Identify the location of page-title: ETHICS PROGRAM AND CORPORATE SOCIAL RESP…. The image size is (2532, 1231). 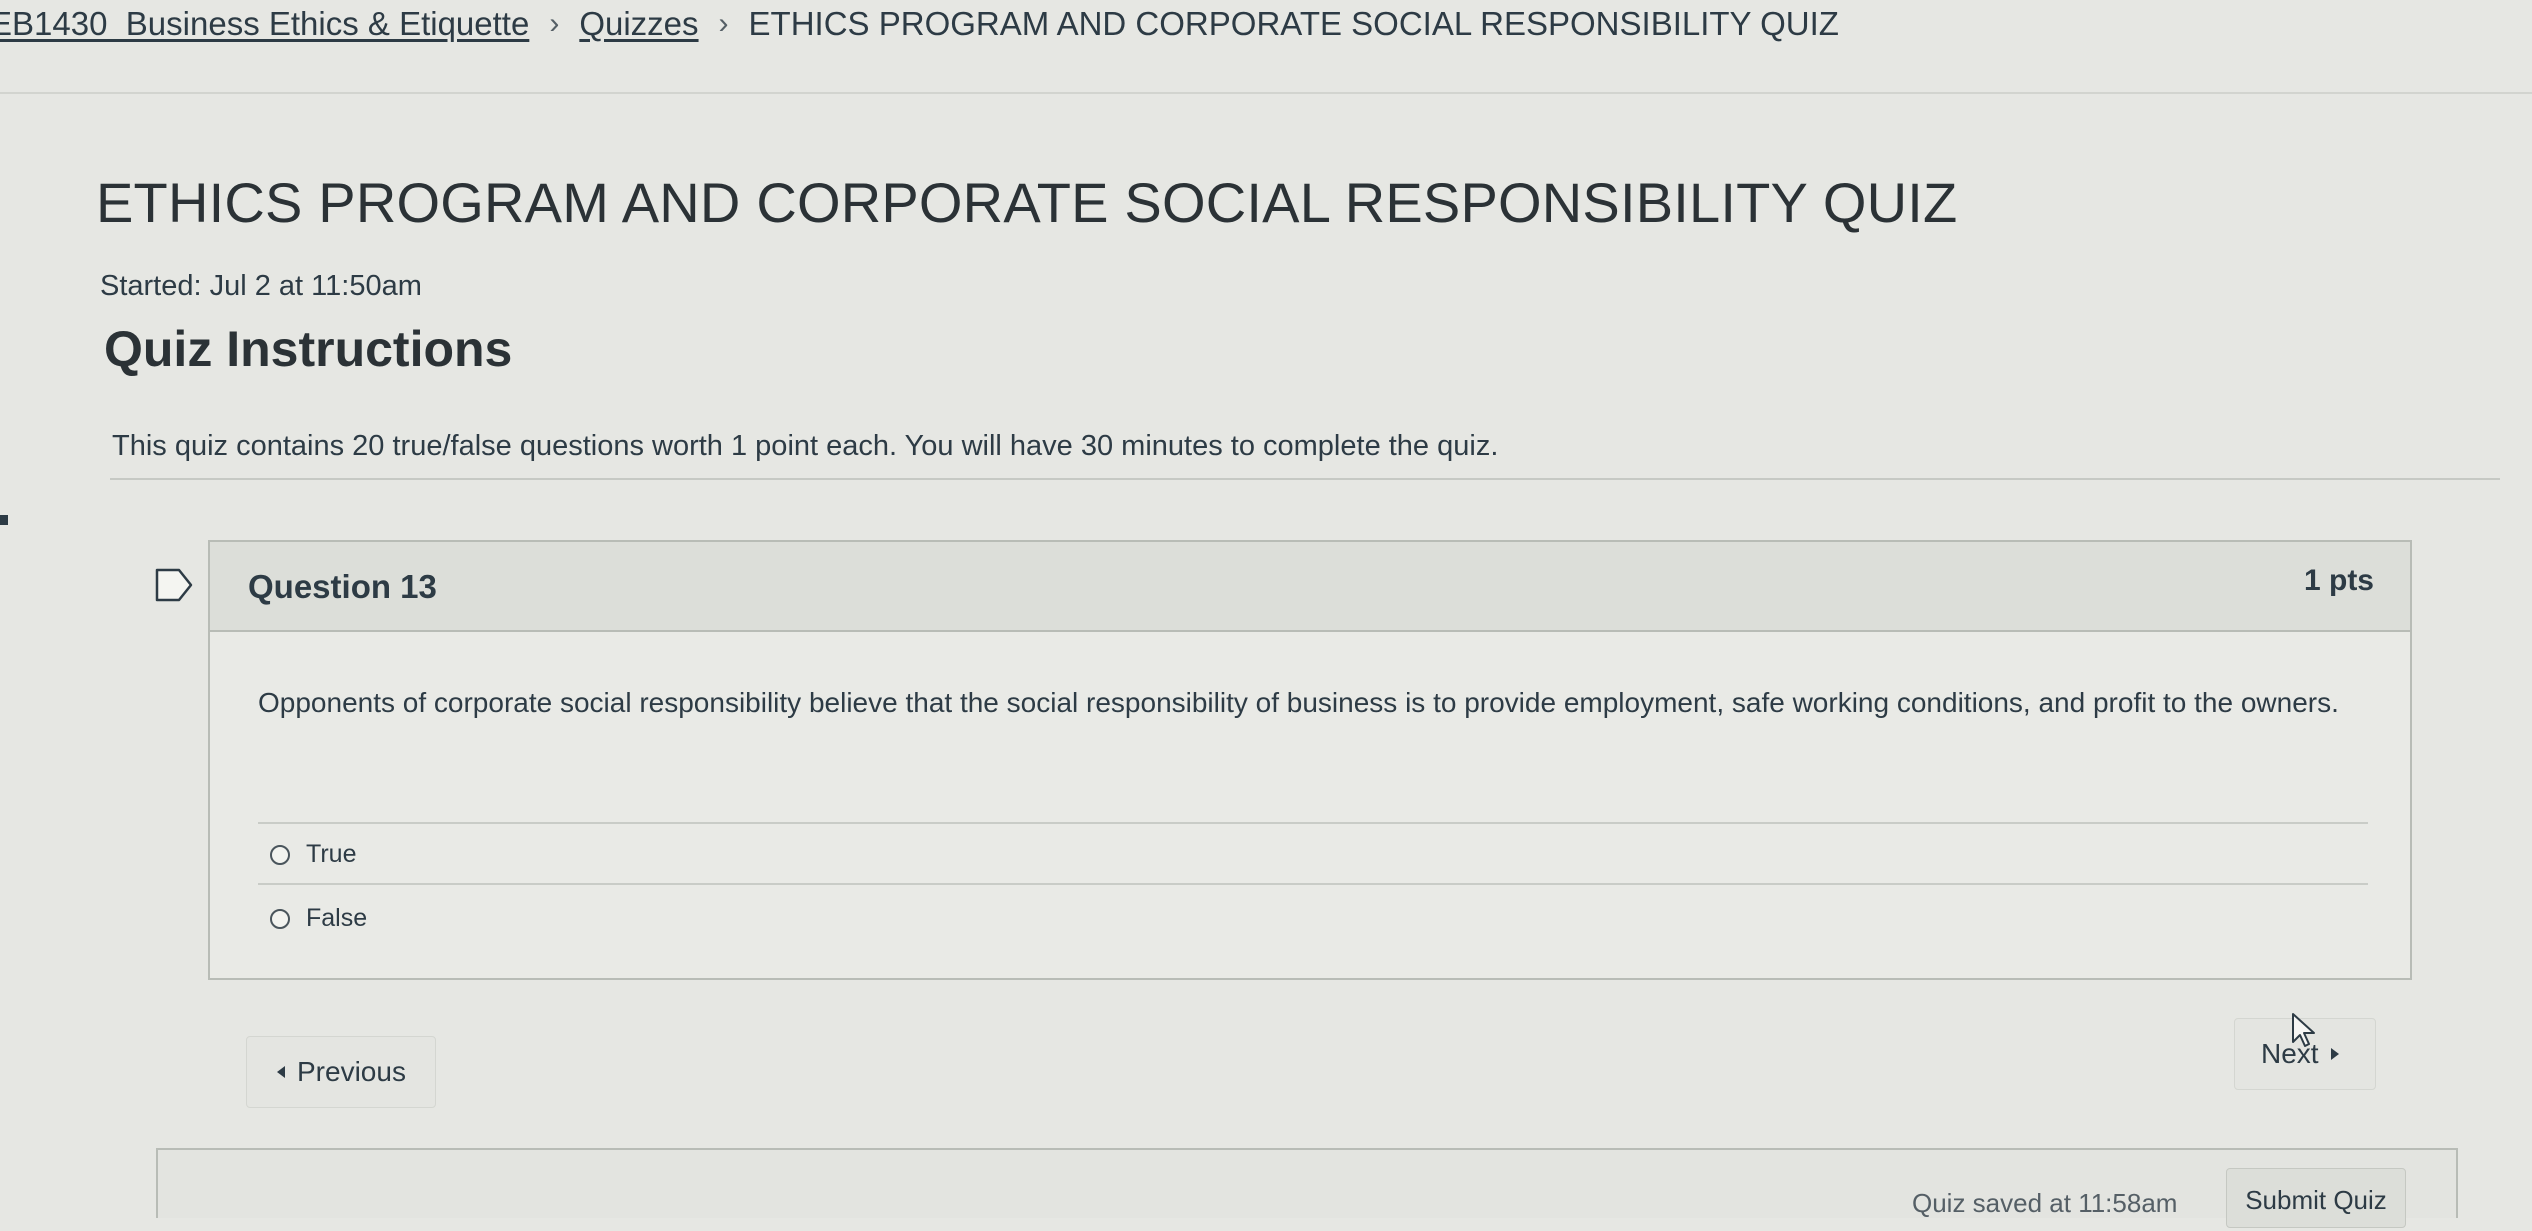
(1027, 202).